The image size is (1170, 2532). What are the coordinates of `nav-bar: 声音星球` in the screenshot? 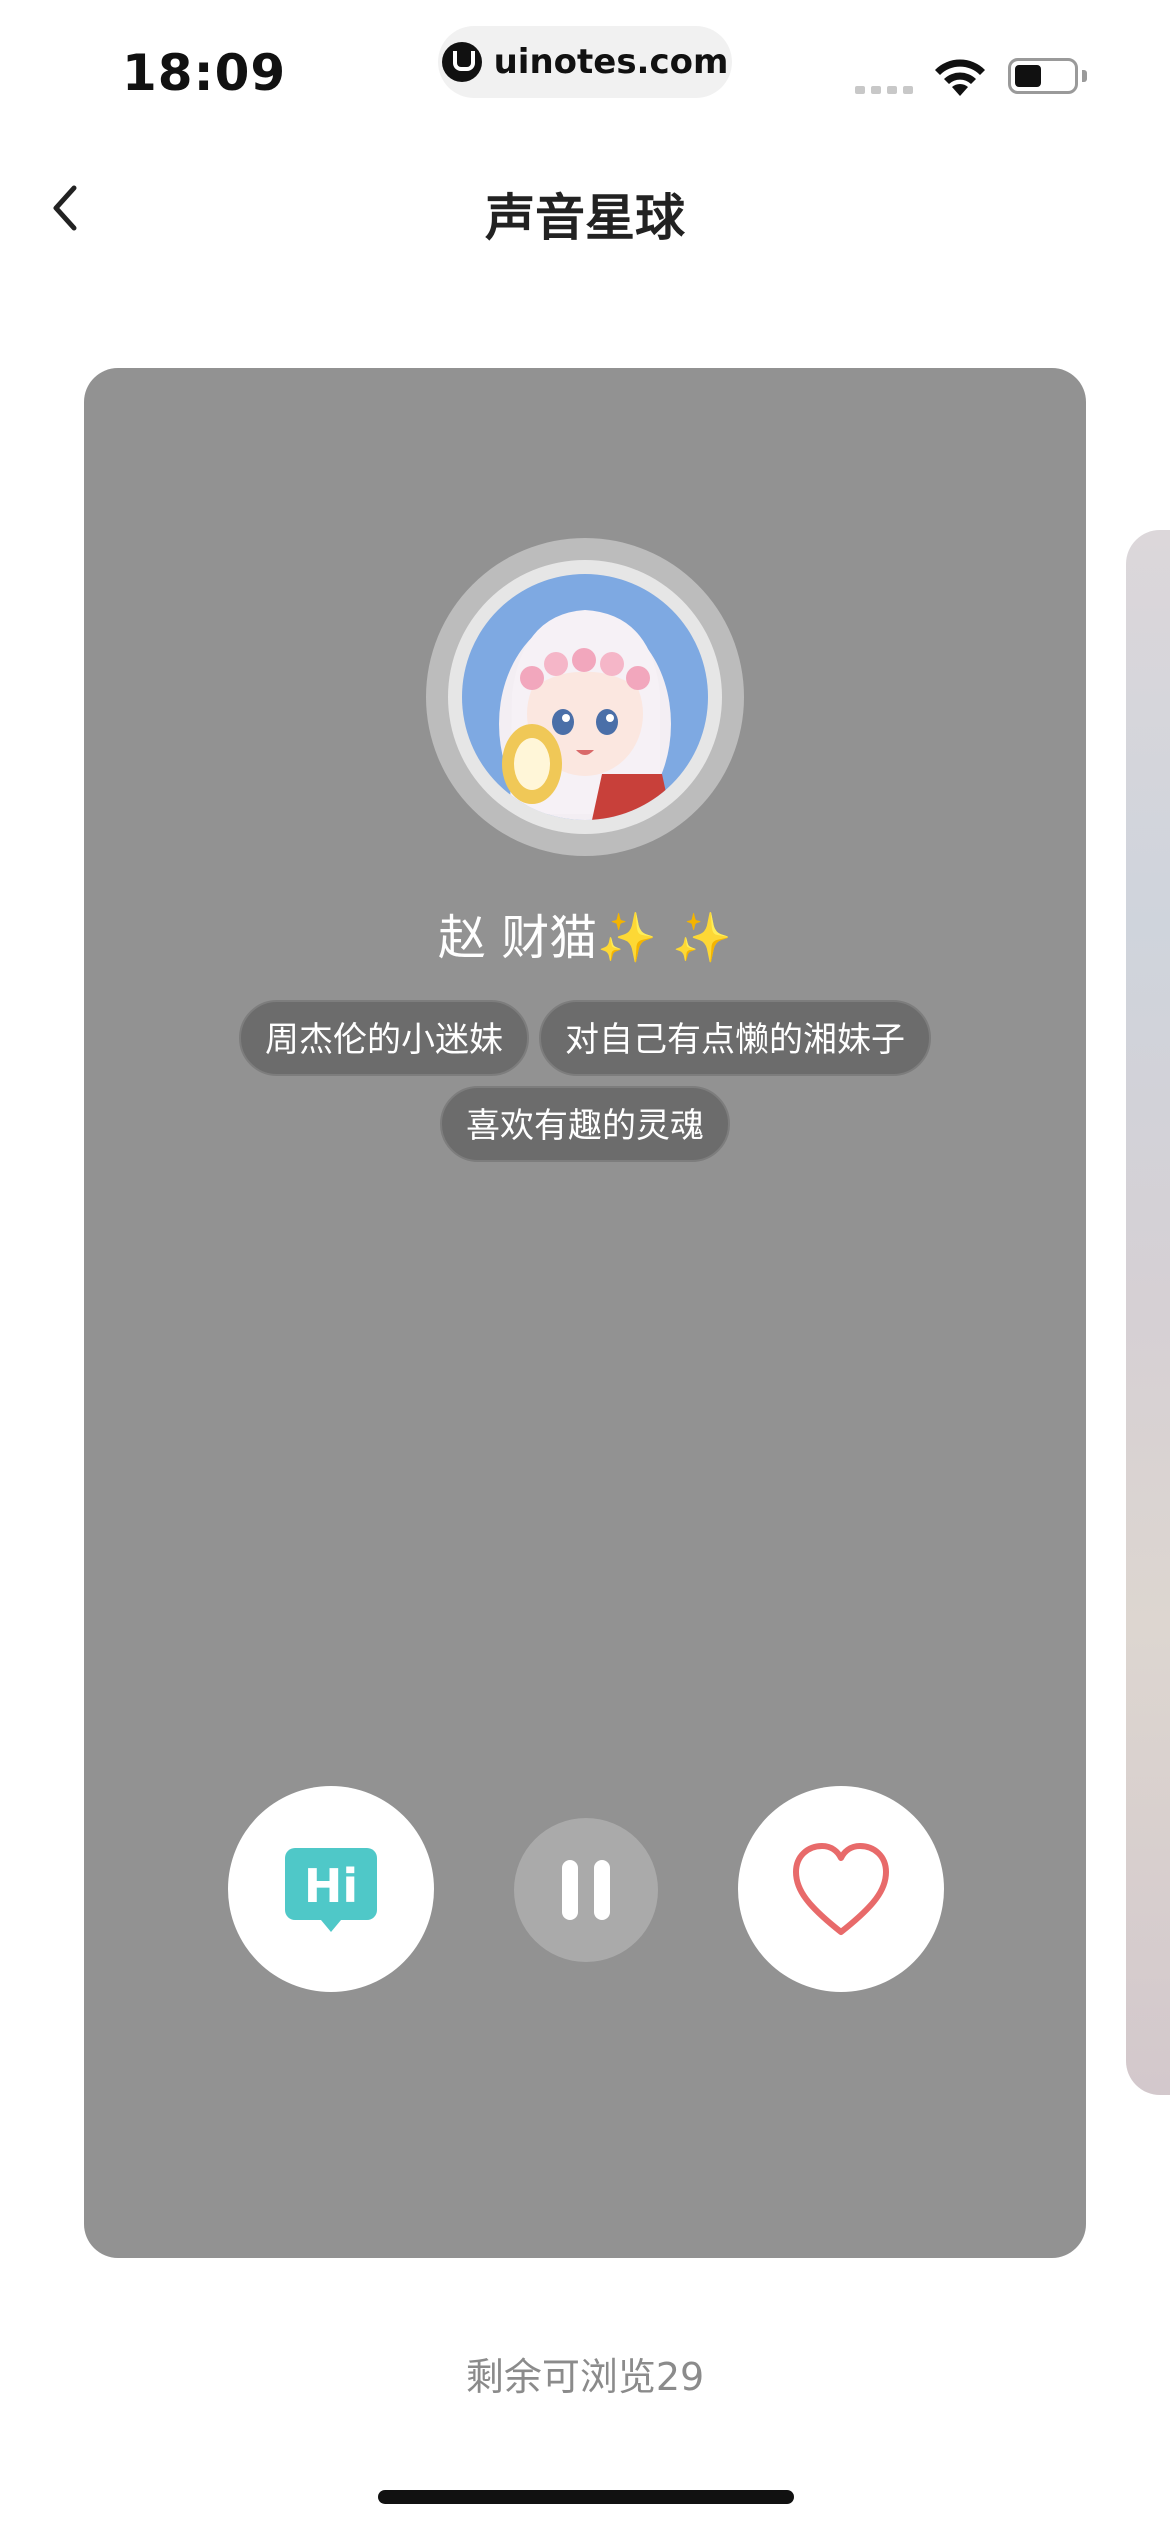 It's located at (585, 210).